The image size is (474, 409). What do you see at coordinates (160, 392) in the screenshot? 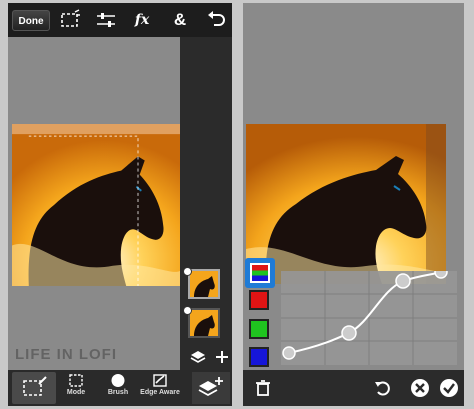
I see `edge-aware-label: Edge Aware` at bounding box center [160, 392].